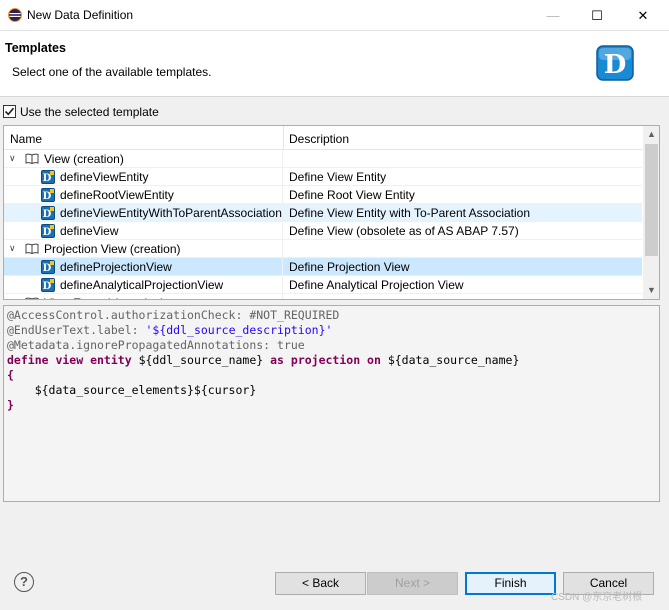 The image size is (669, 610). I want to click on cell-name: DdefineViewEntity, so click(143, 177).